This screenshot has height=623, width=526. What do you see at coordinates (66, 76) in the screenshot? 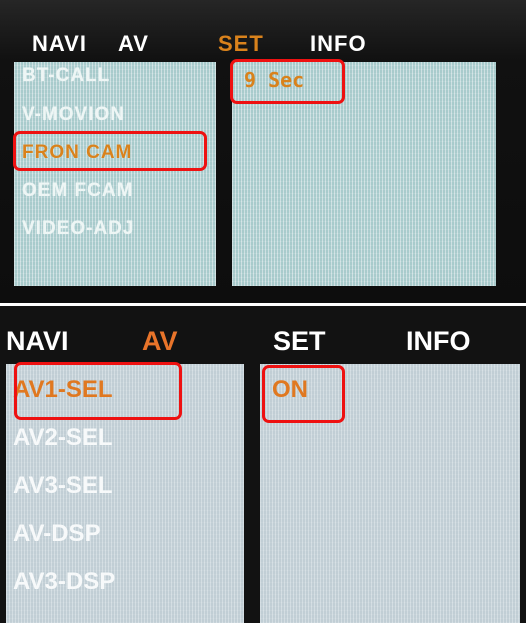
I see `menu-item-bt-call: BT-CALL` at bounding box center [66, 76].